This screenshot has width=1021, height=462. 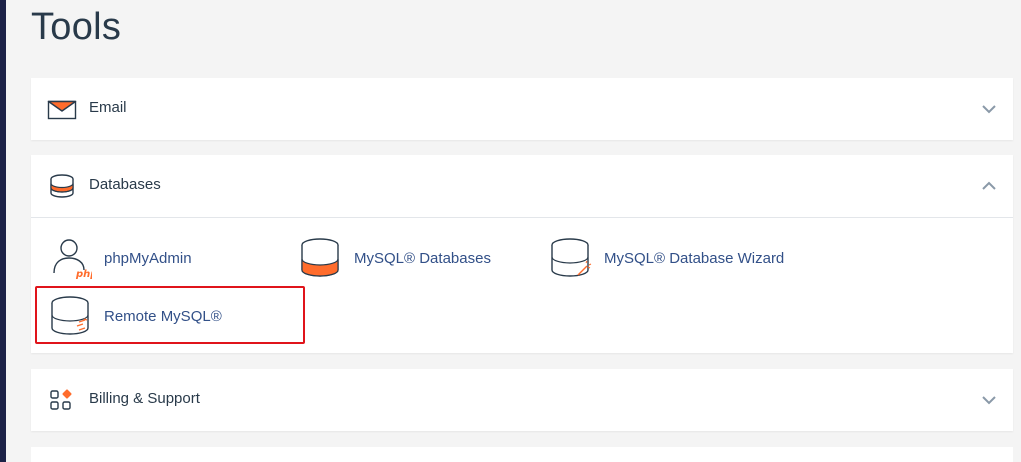 What do you see at coordinates (422, 258) in the screenshot?
I see `tool-label: MySQL® Databases` at bounding box center [422, 258].